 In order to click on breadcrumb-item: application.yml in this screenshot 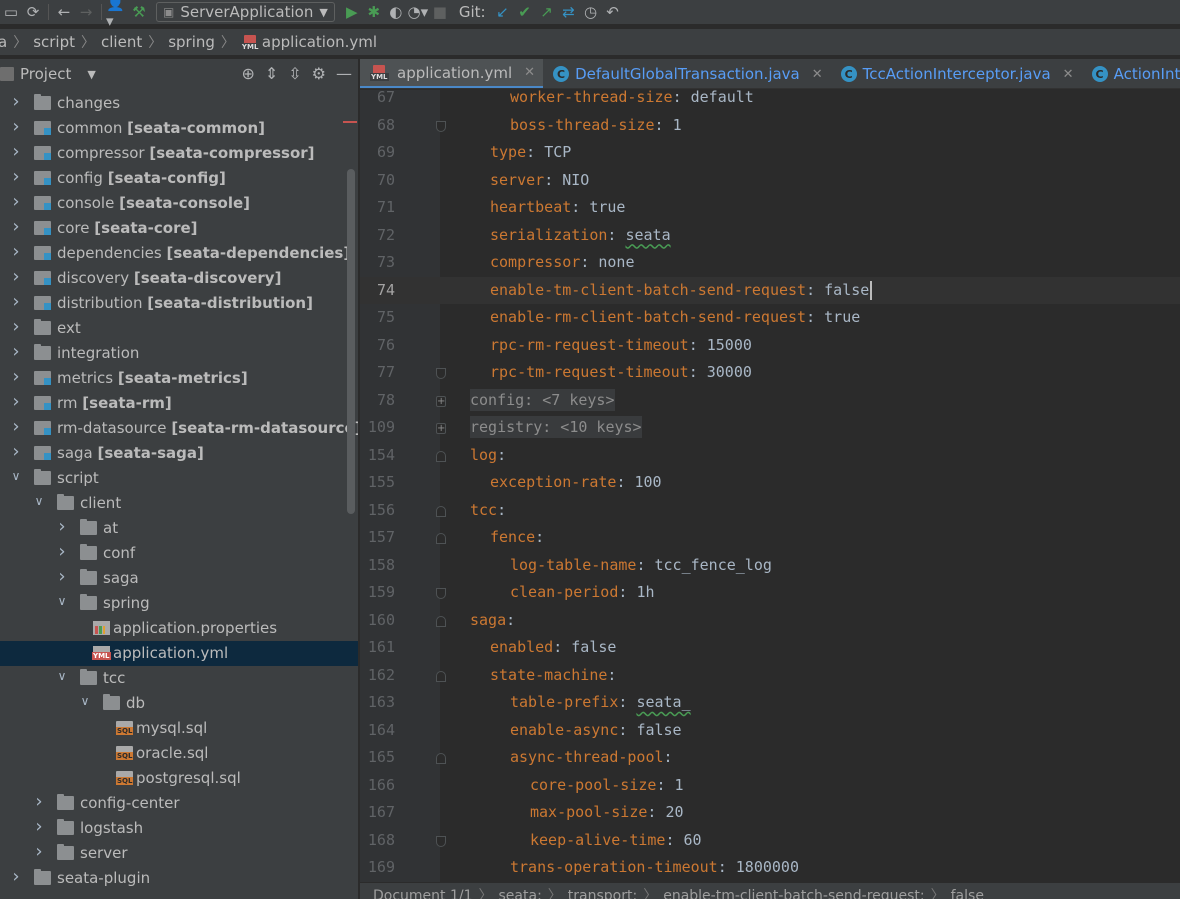, I will do `click(309, 42)`.